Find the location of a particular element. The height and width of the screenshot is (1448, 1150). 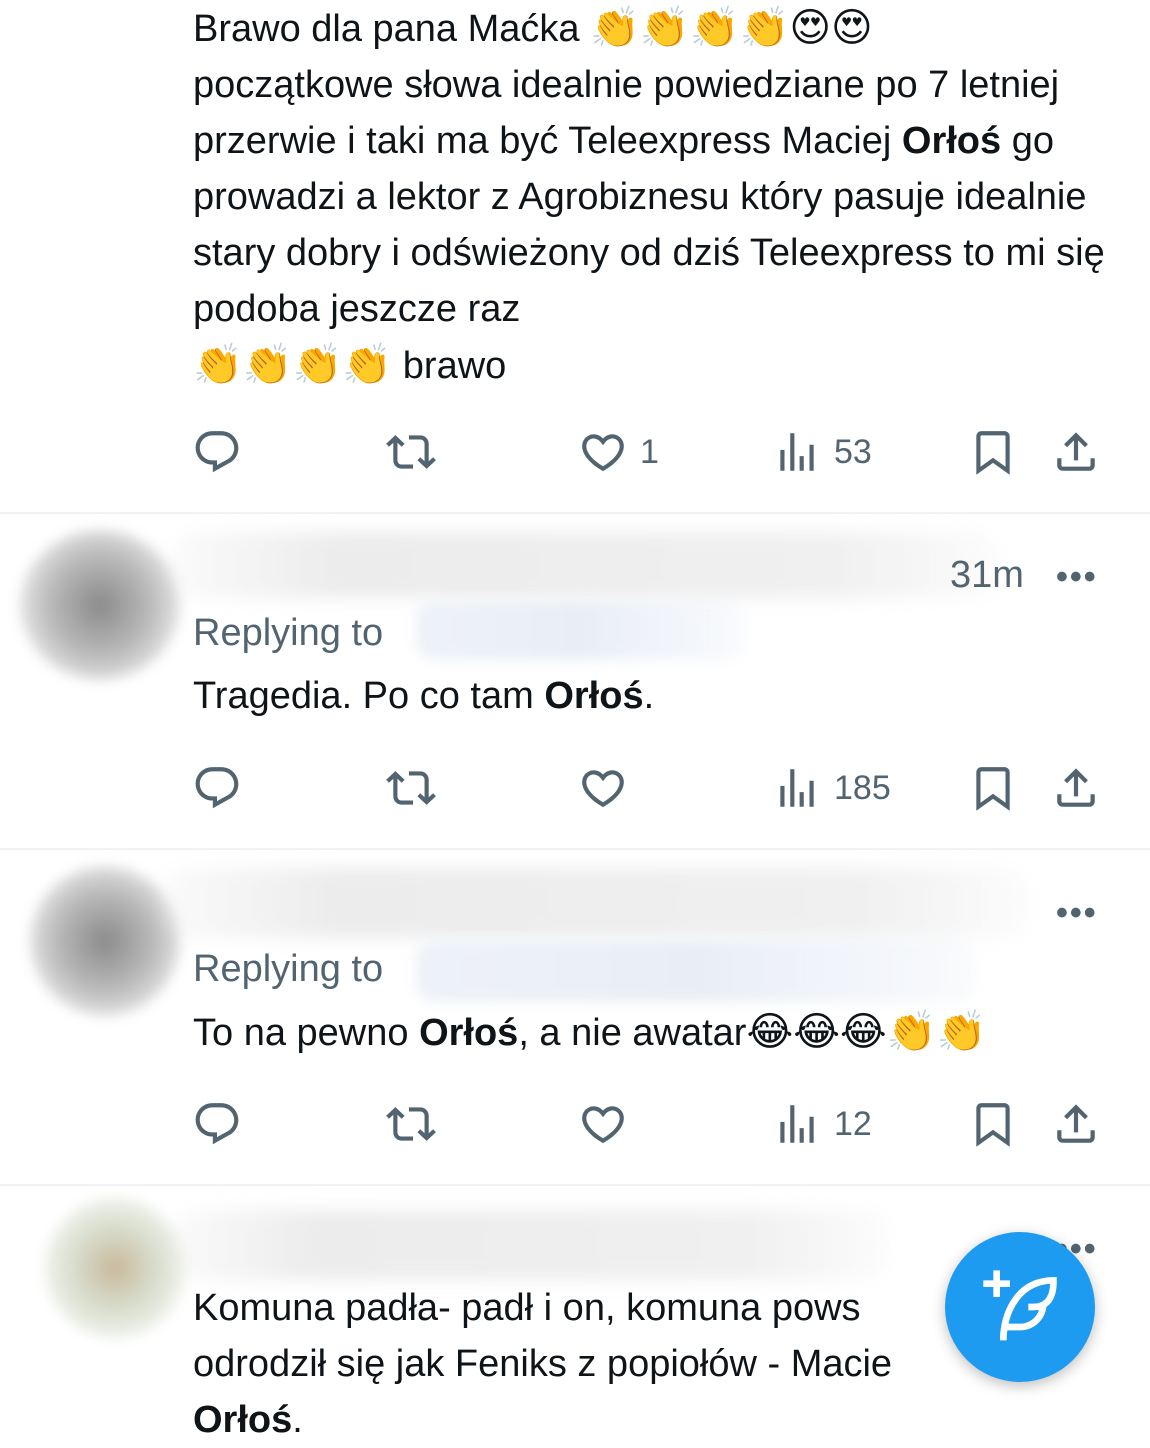

views-button: 12 is located at coordinates (822, 1124).